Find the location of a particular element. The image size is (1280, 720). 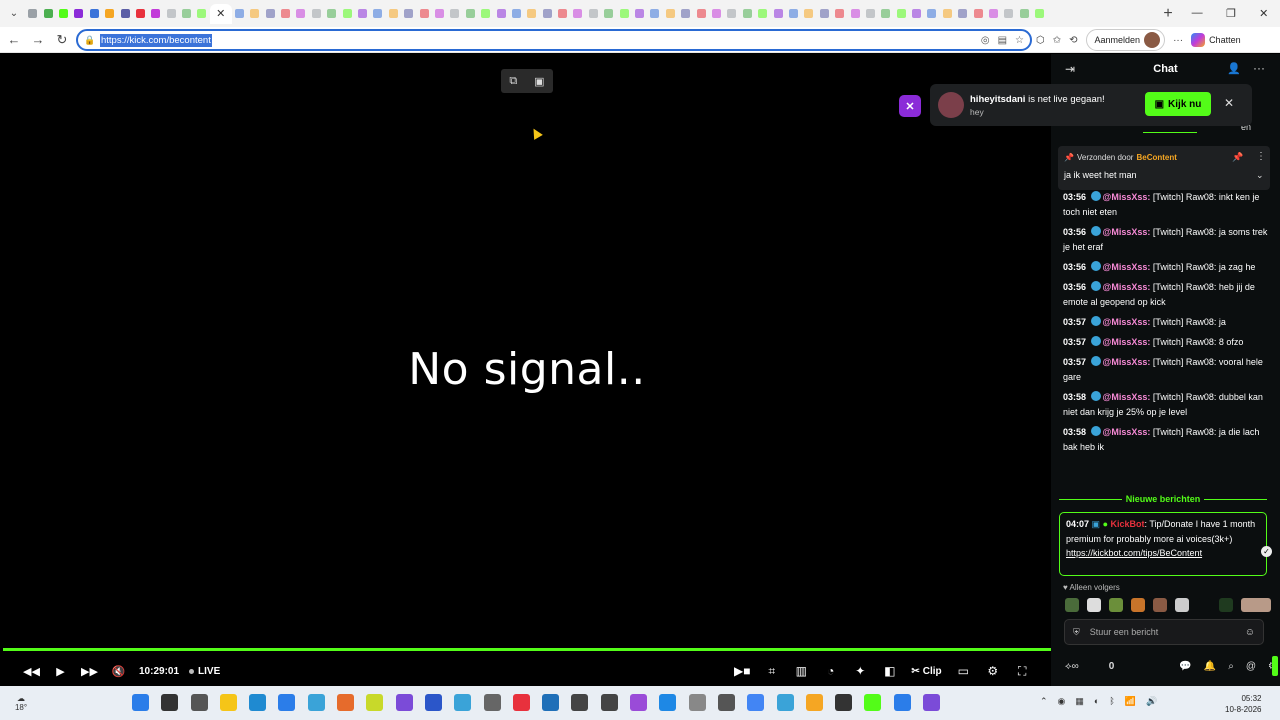

signin-button: Aanmelden is located at coordinates (1125, 40).